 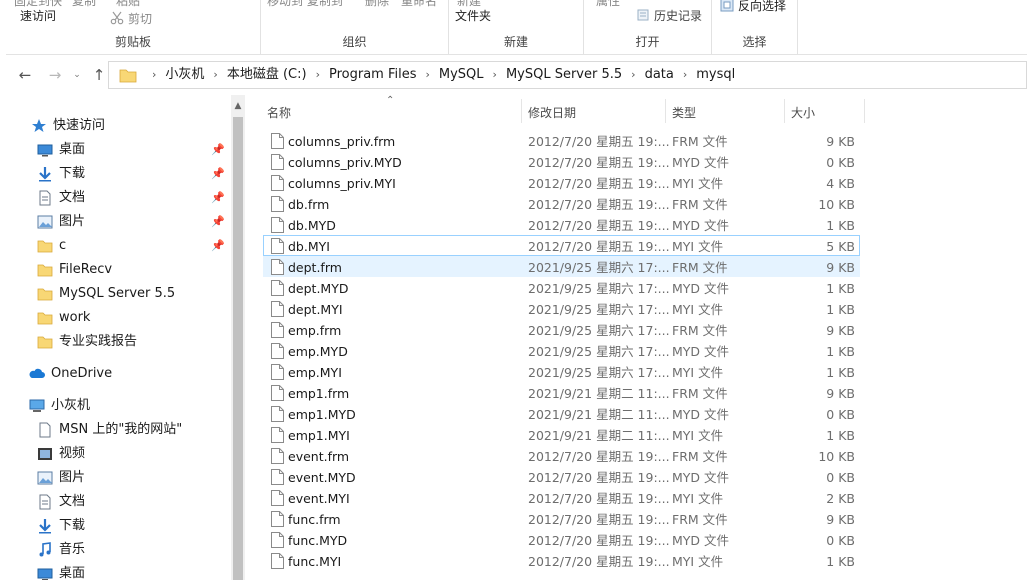 I want to click on nav-item: 文档, so click(x=118, y=502).